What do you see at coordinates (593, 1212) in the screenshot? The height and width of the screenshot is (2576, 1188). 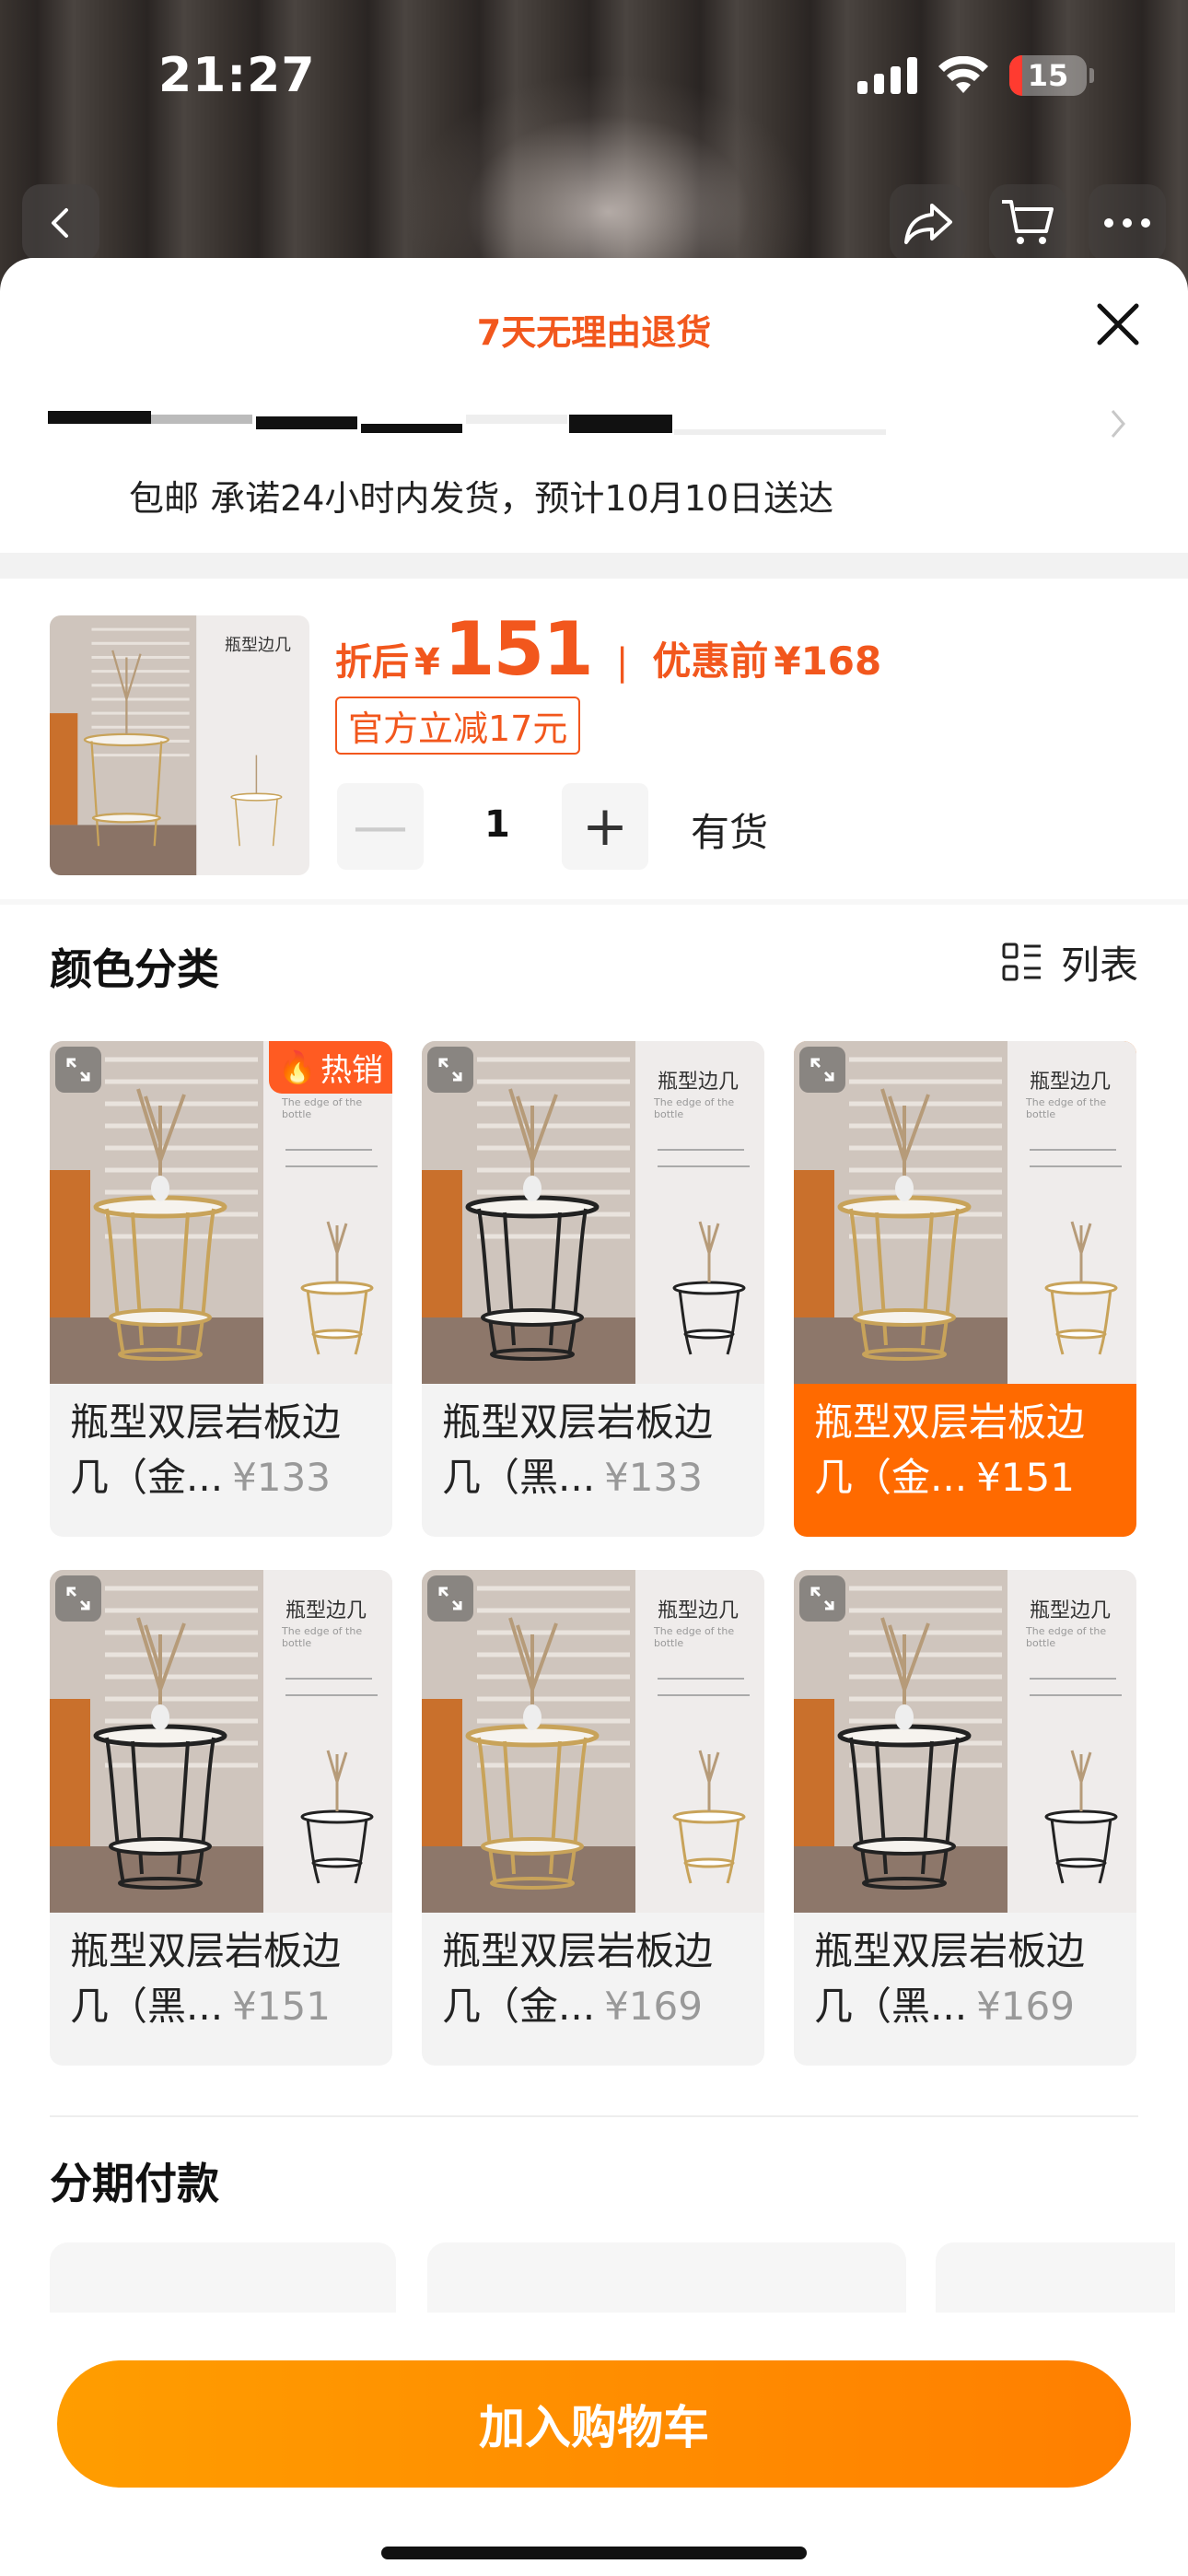 I see `color-option-image: 瓶型边几The edge of the bottle` at bounding box center [593, 1212].